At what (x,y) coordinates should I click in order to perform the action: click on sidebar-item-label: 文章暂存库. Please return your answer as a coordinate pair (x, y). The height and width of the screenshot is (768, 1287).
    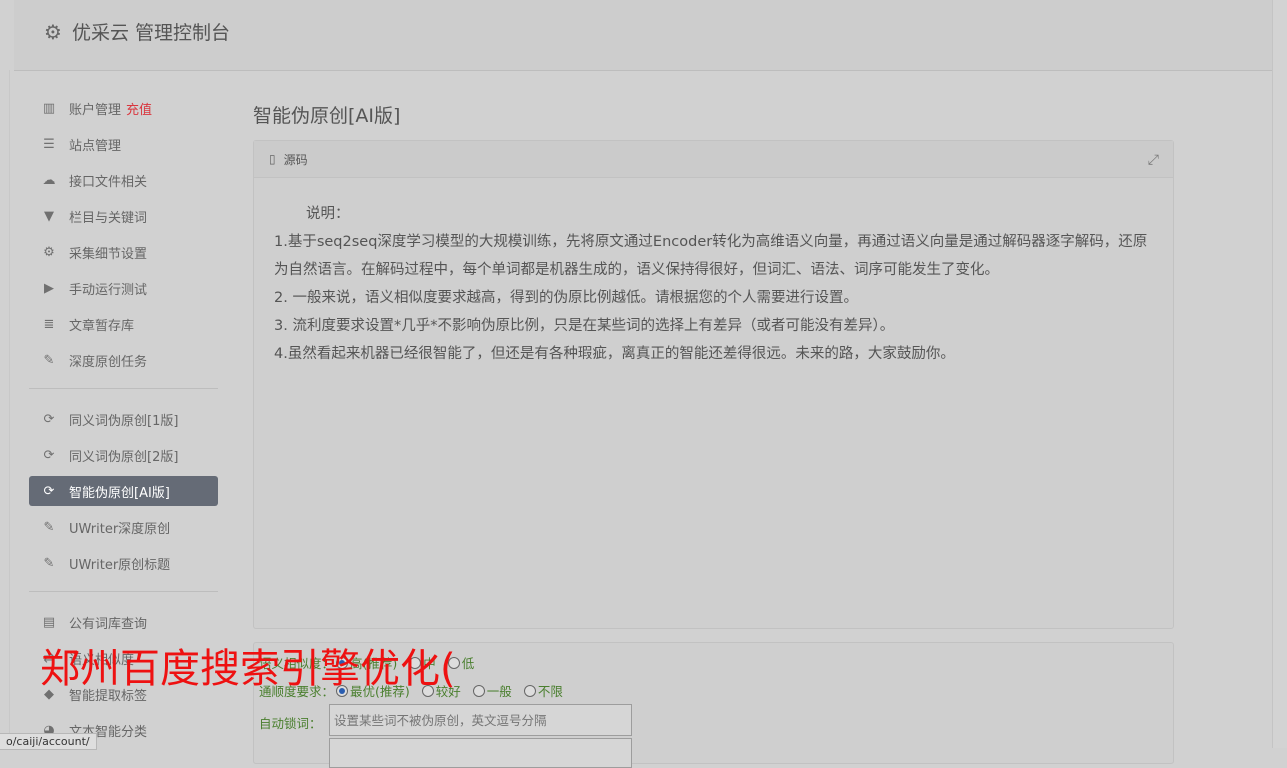
    Looking at the image, I should click on (102, 326).